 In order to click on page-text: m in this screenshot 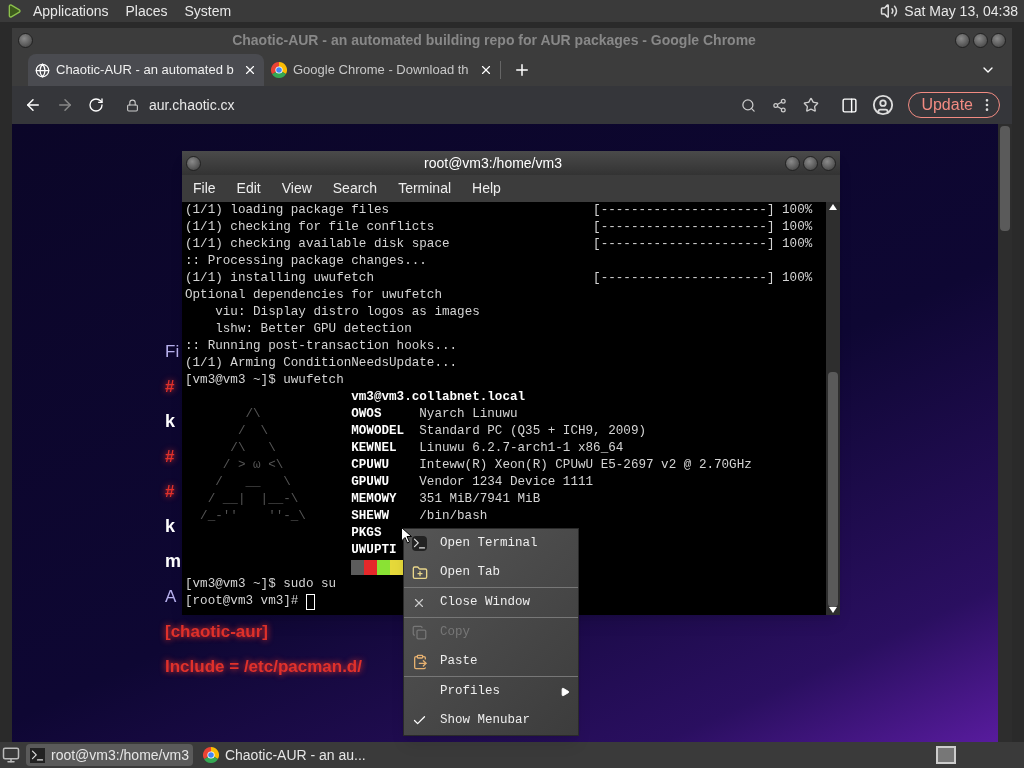, I will do `click(173, 561)`.